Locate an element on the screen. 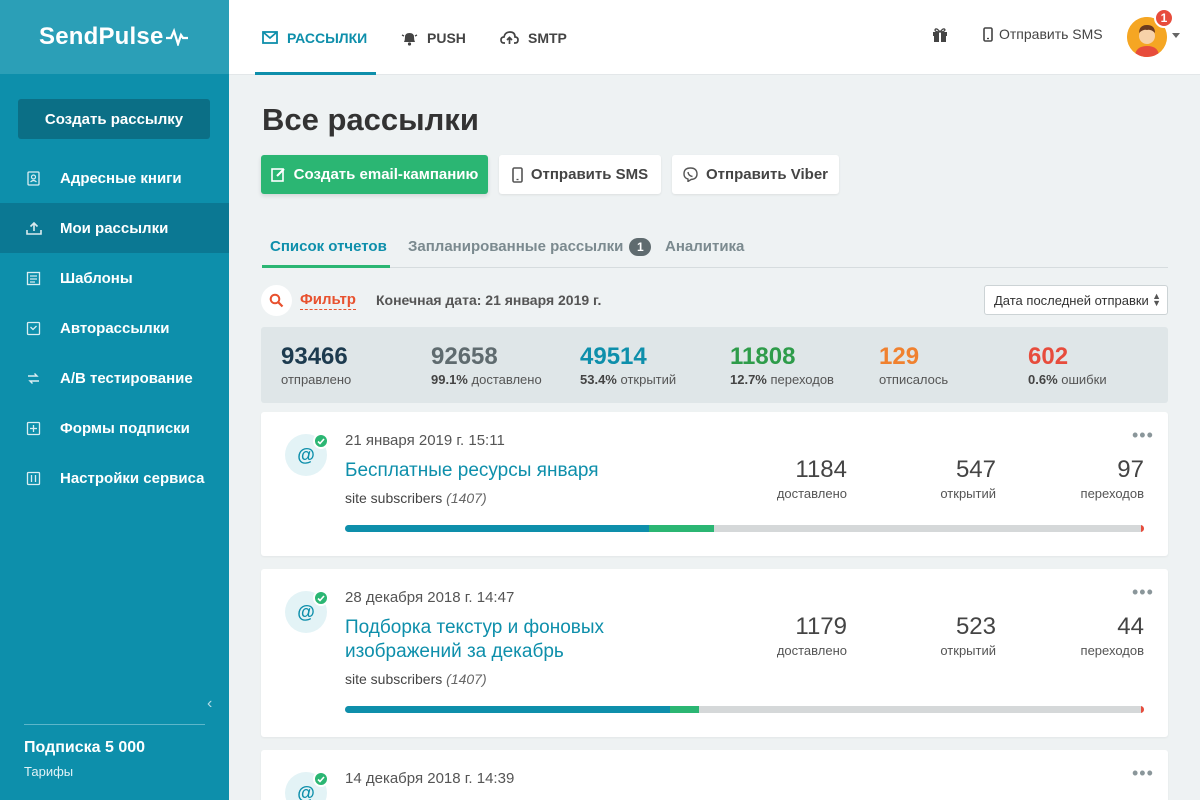 The image size is (1200, 800). stat-label: 53.4% открытий is located at coordinates (628, 379).